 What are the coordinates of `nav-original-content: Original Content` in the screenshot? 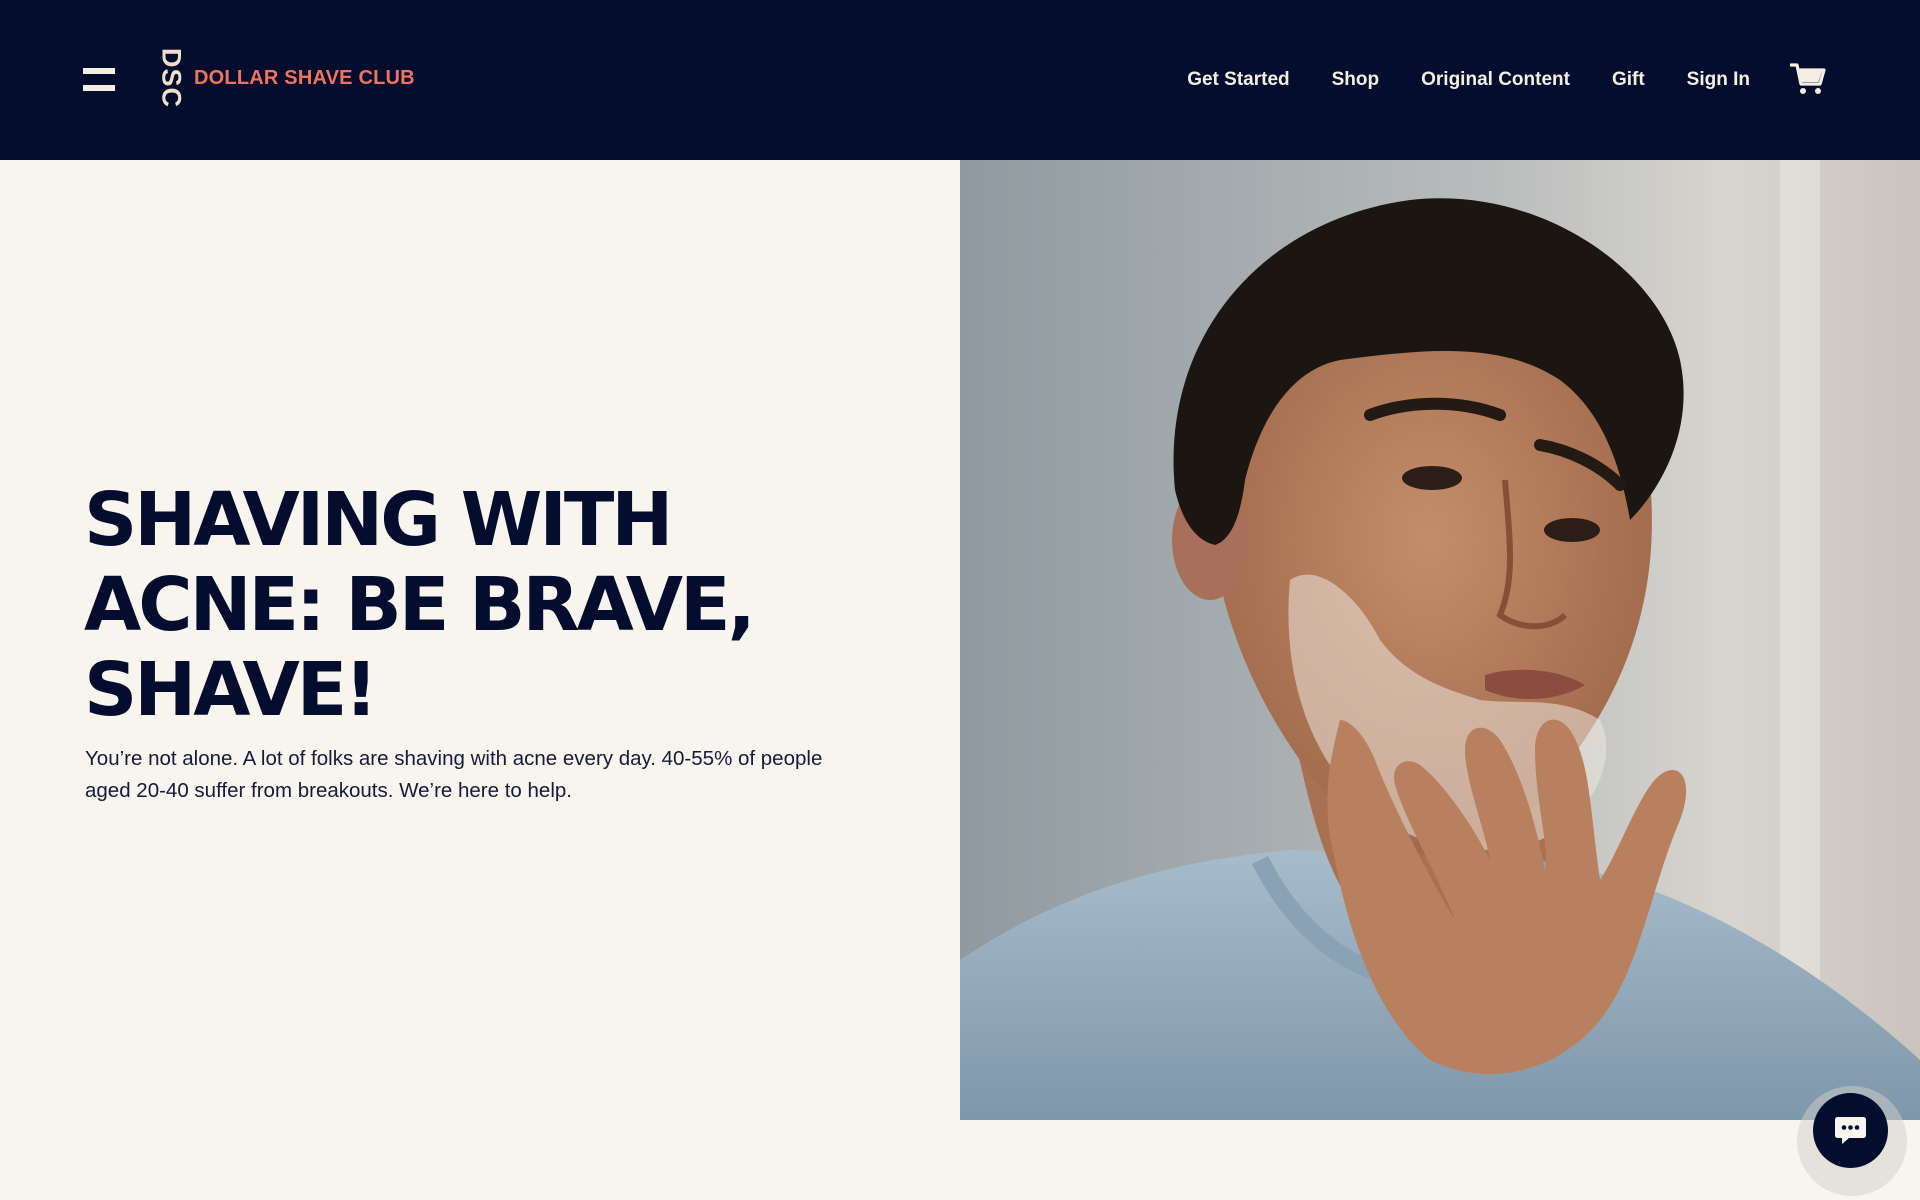 It's located at (1495, 80).